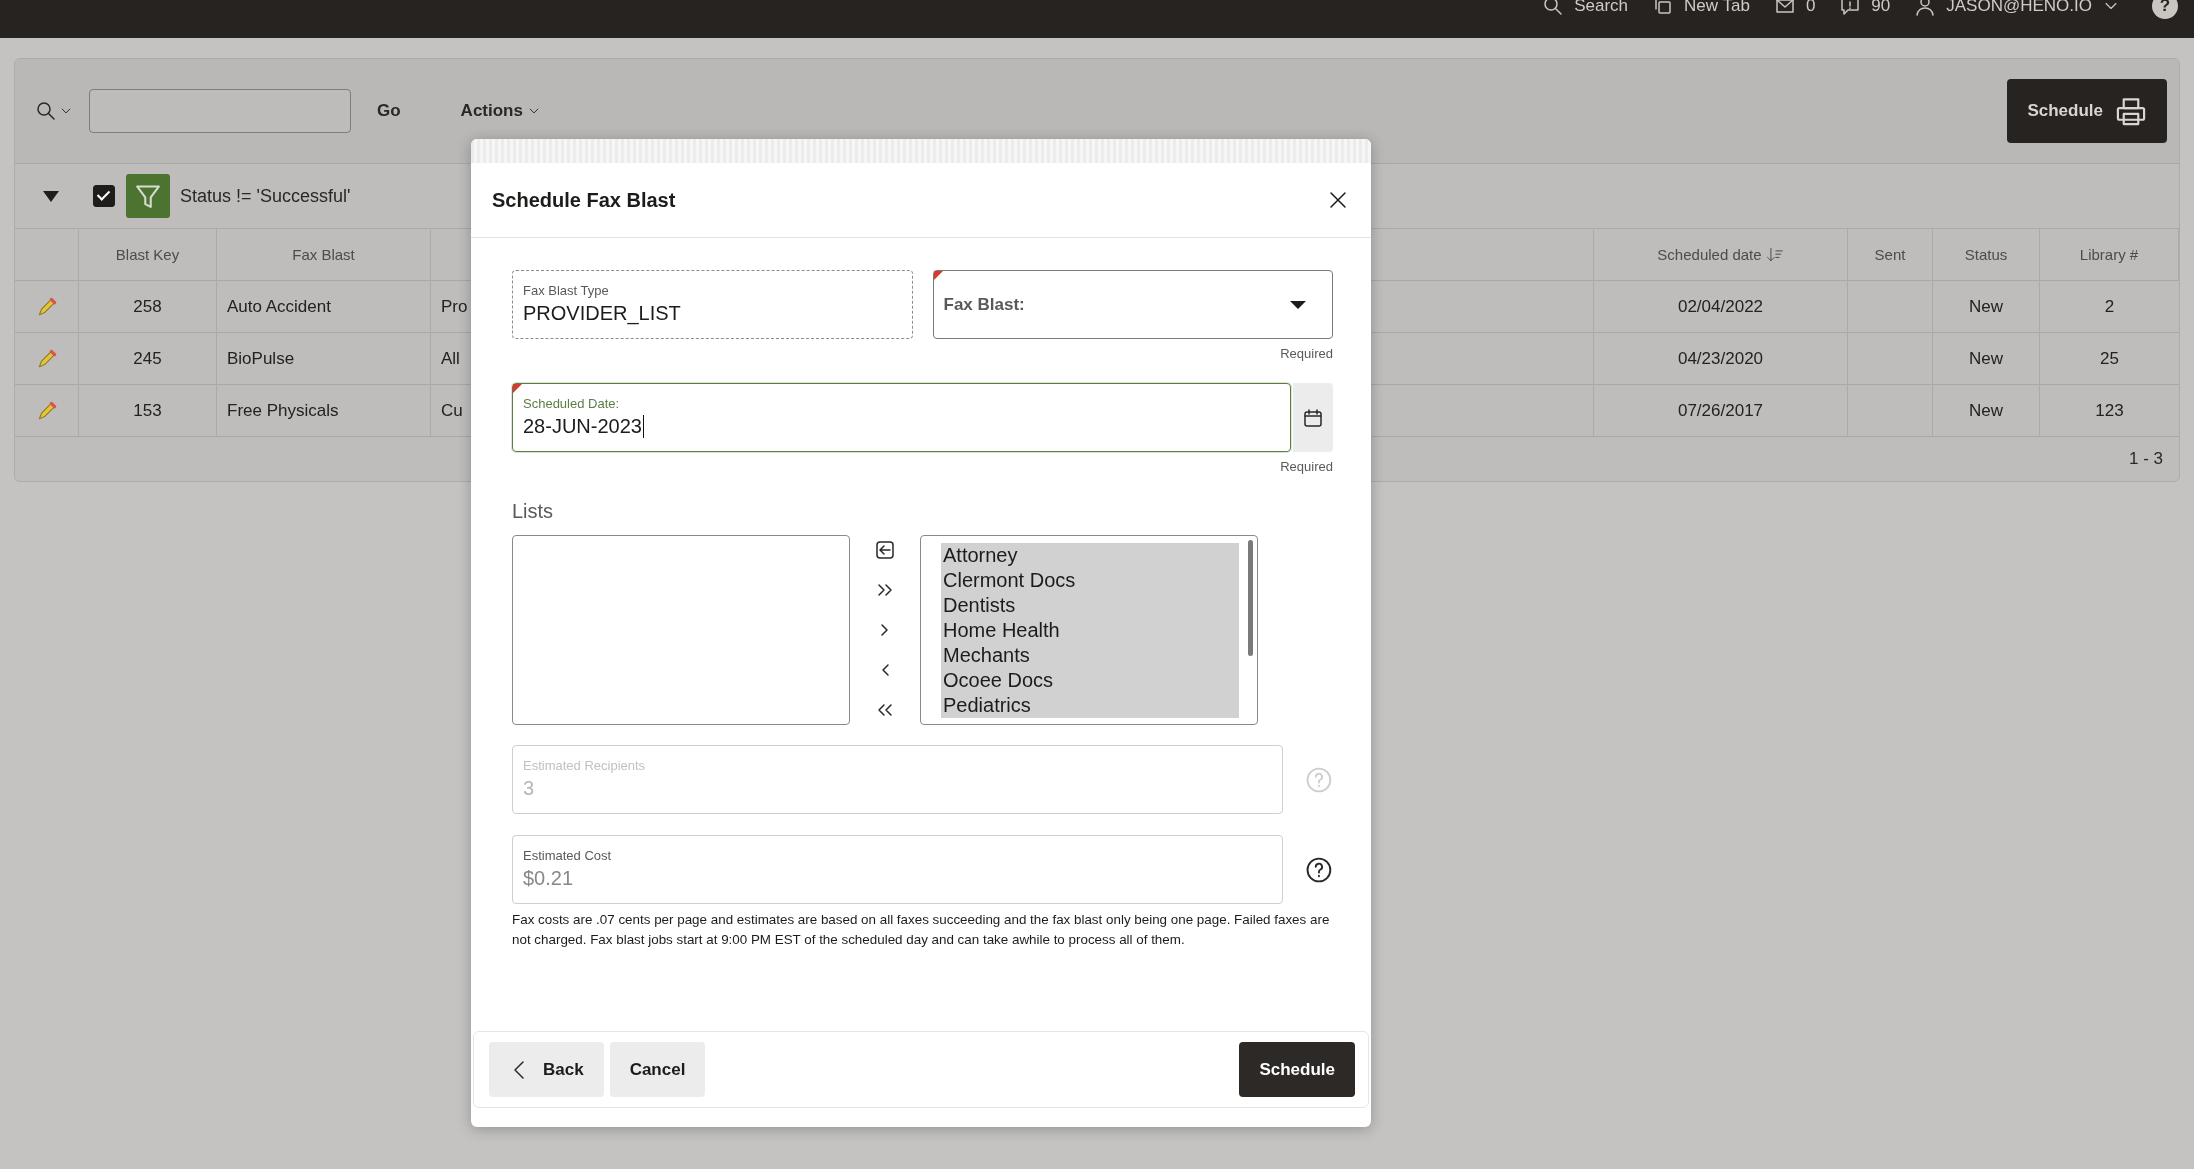  What do you see at coordinates (2131, 111) in the screenshot?
I see `printer-icon` at bounding box center [2131, 111].